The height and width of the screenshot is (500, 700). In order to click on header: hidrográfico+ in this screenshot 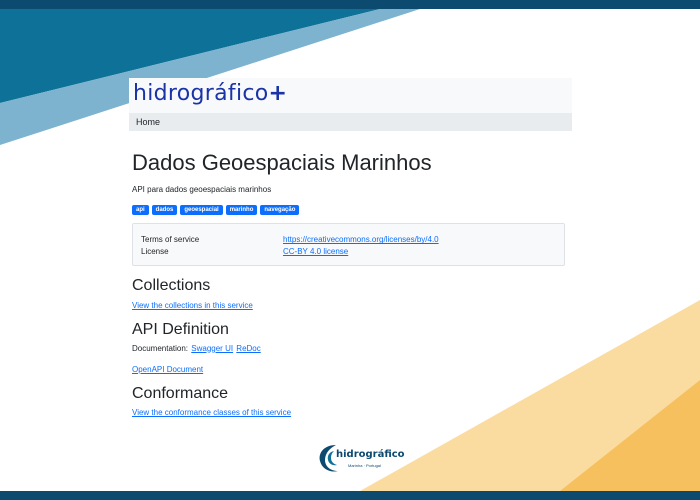, I will do `click(350, 95)`.